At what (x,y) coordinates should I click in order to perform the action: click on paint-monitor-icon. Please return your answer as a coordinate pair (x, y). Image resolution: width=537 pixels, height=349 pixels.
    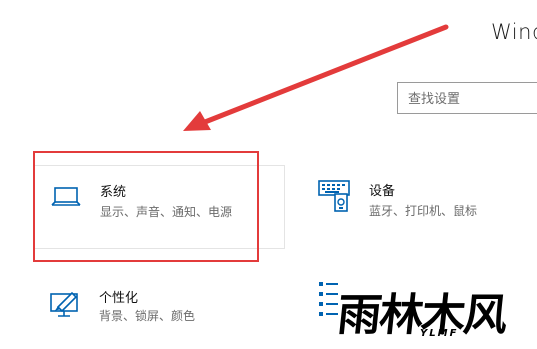
    Looking at the image, I should click on (65, 307).